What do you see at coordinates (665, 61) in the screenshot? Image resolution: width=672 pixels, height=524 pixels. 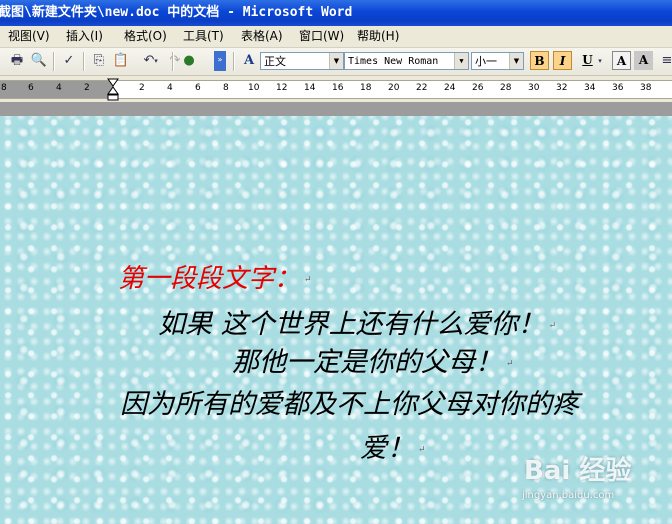 I see `align-left-icon: ≡` at bounding box center [665, 61].